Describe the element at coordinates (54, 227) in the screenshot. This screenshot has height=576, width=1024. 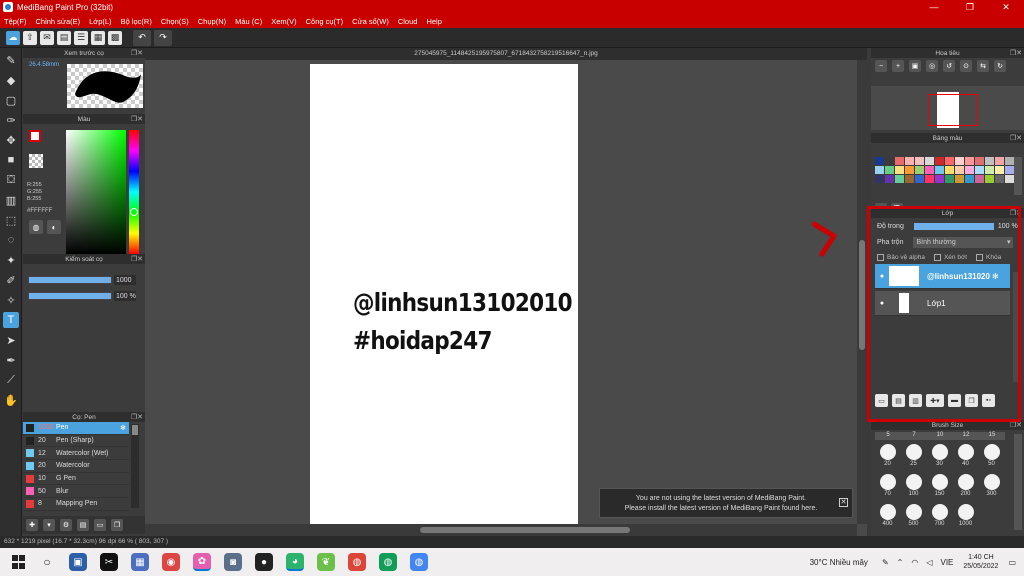
I see `color-sliders-icon: ◐` at that location.